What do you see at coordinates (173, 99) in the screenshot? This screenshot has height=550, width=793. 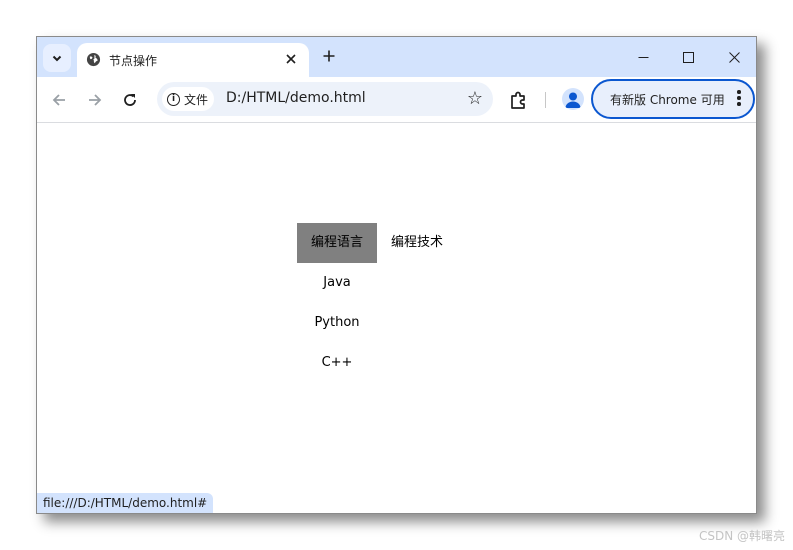 I see `info-icon: i` at bounding box center [173, 99].